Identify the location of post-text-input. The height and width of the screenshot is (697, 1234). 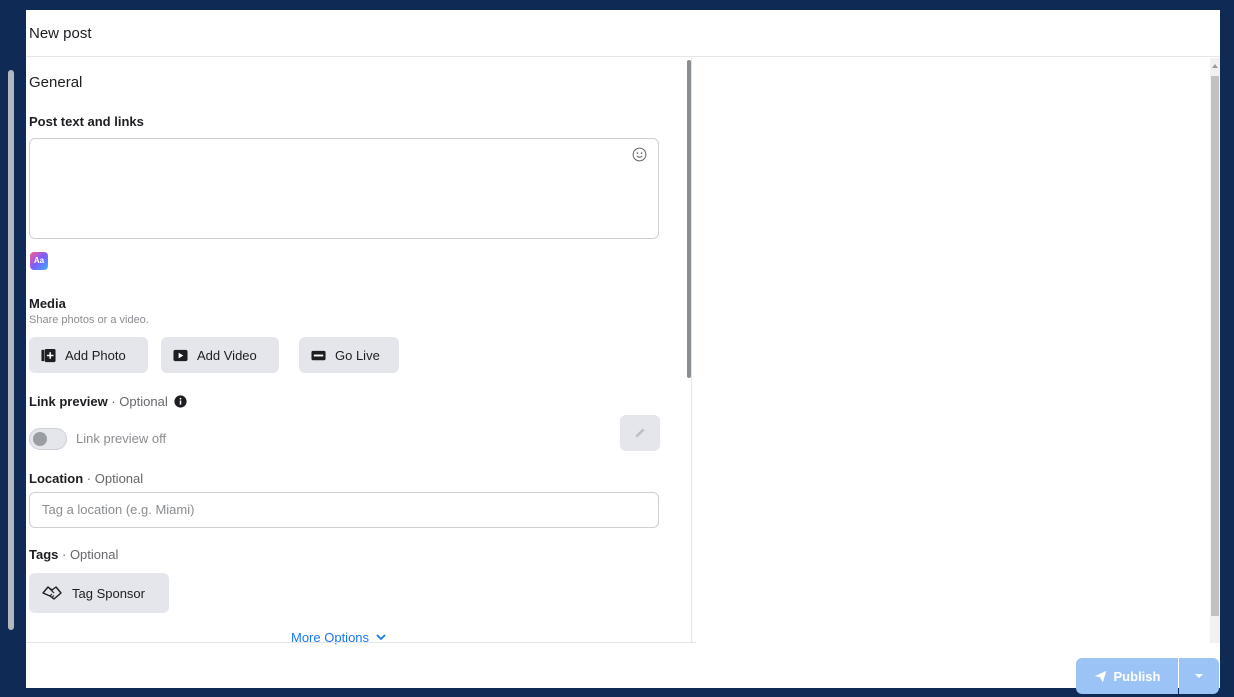
(344, 188).